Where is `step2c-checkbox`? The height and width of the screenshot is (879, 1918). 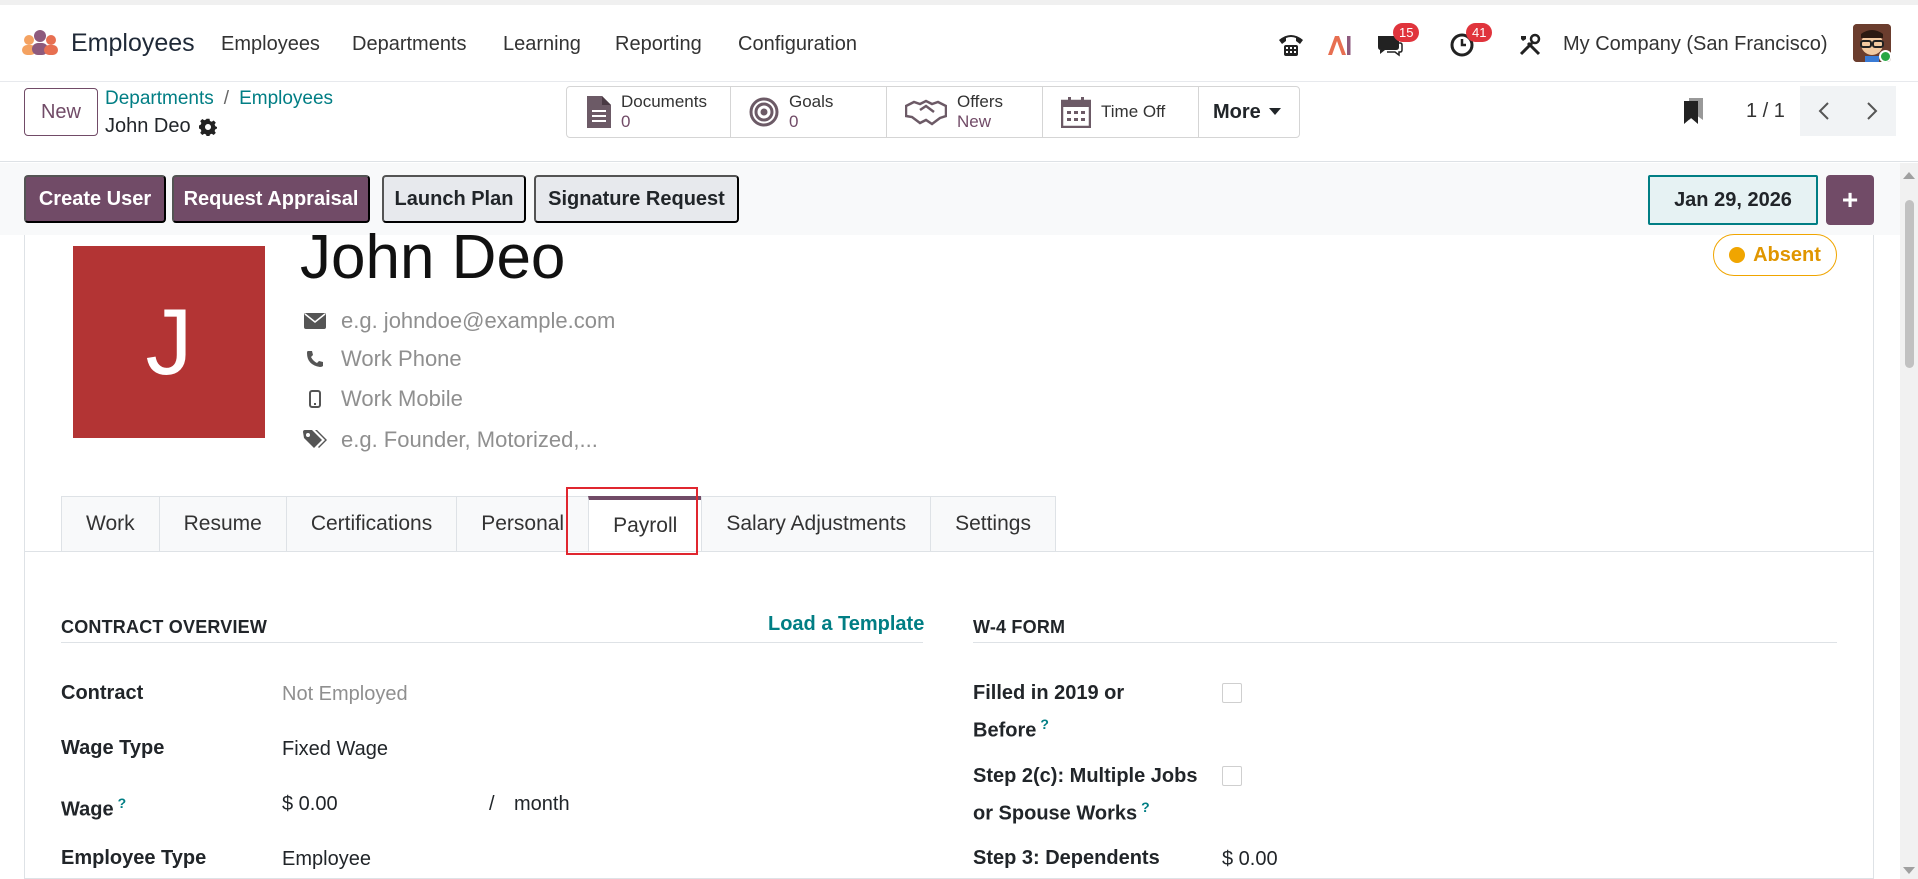
step2c-checkbox is located at coordinates (1232, 776).